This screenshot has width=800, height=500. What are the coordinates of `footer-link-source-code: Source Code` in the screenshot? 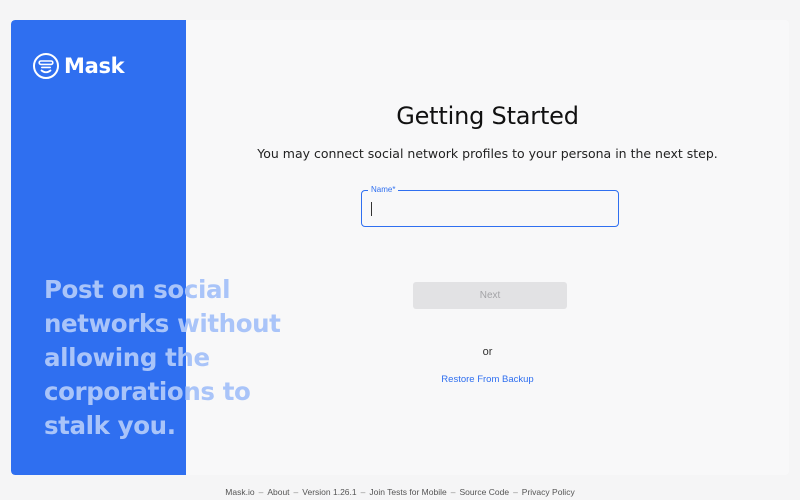 It's located at (484, 492).